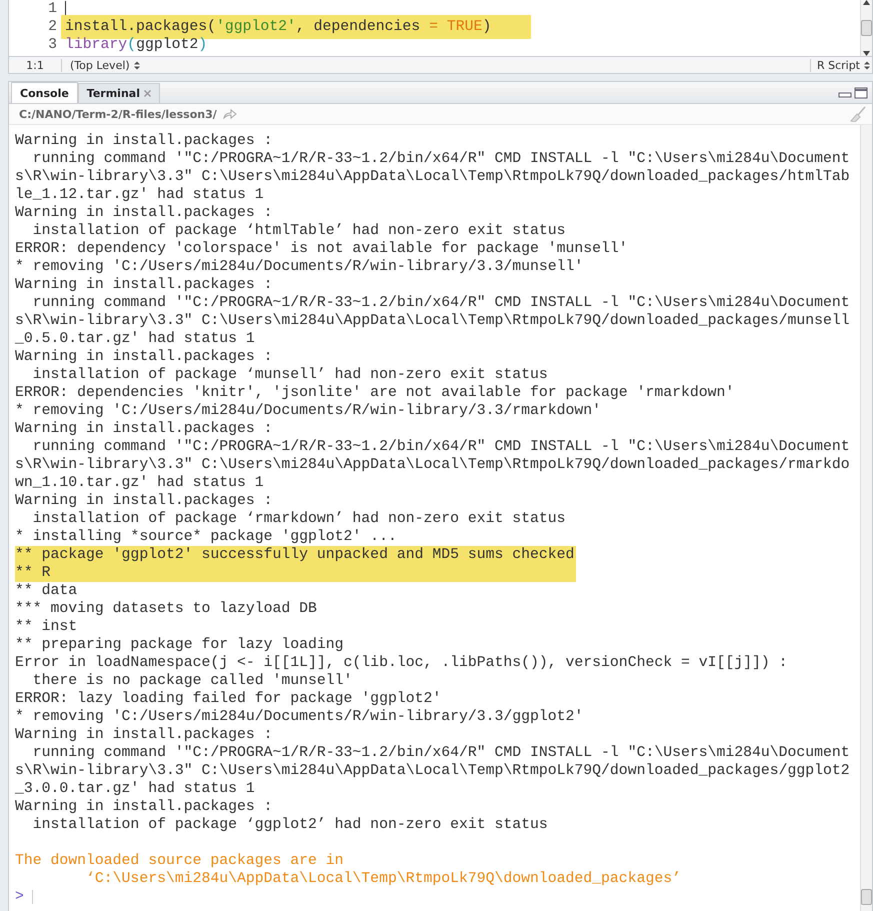  What do you see at coordinates (299, 717) in the screenshot?
I see `console-line: * removing 'C:/Users/mi284u/Documents/R/win-library/3.3/ggplot2'` at bounding box center [299, 717].